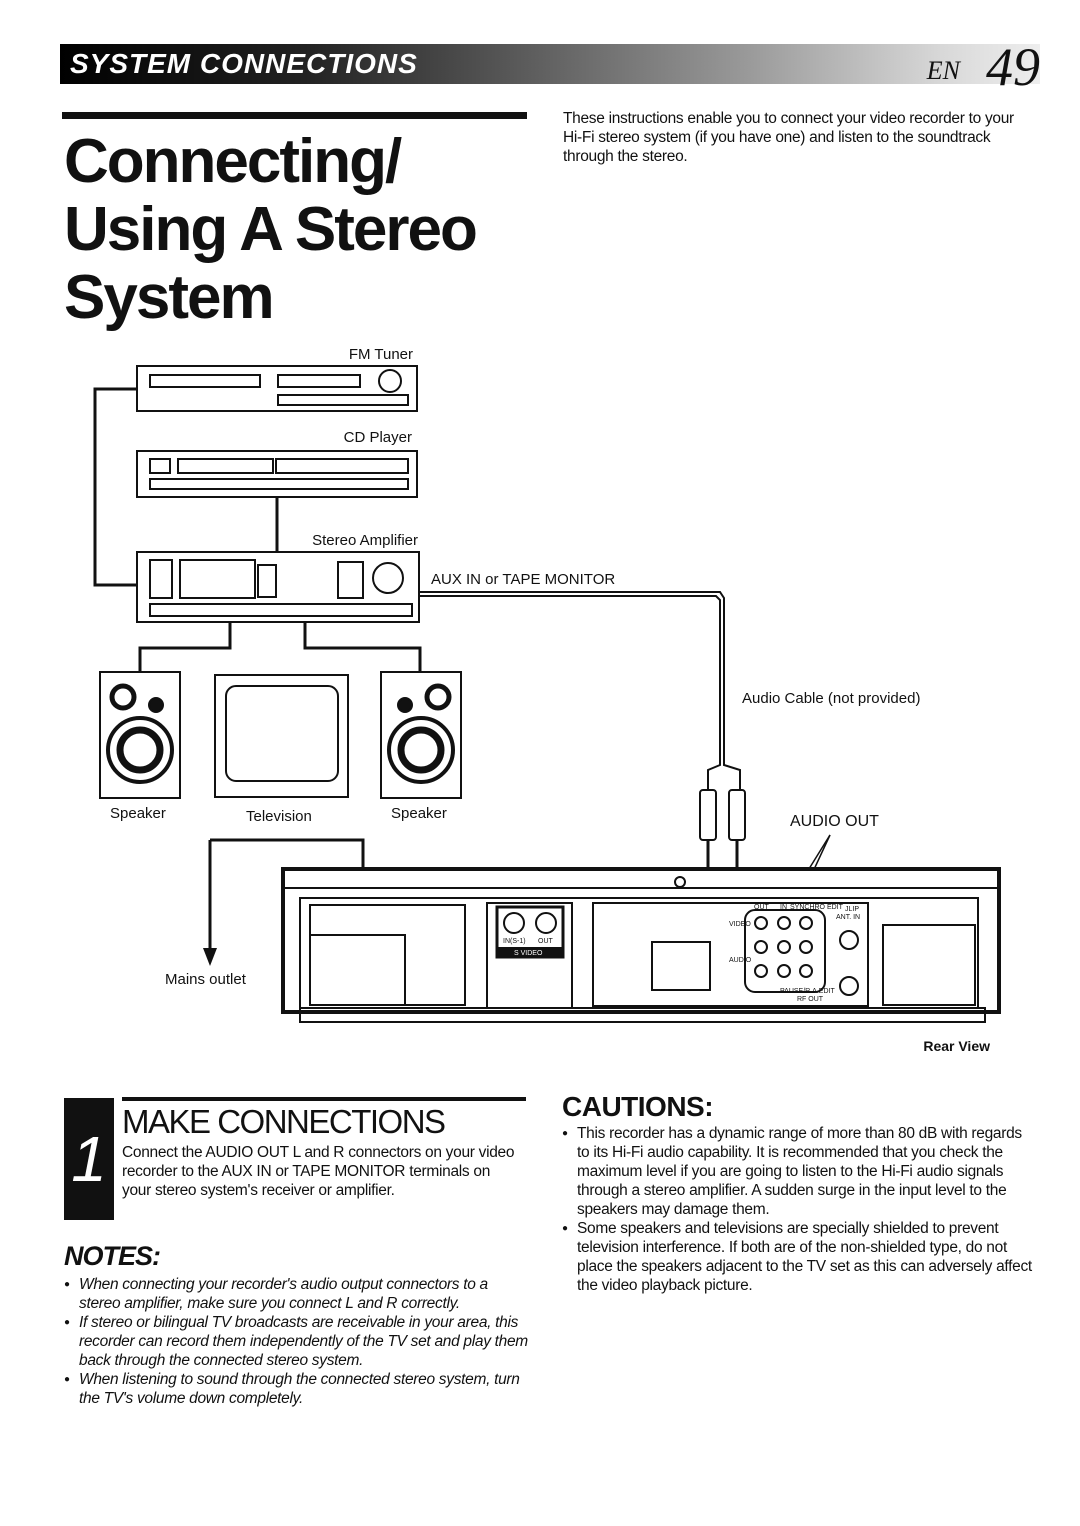  Describe the element at coordinates (807, 991) in the screenshot. I see `pause-edit-label: PAUSE/R.A.EDIT` at that location.